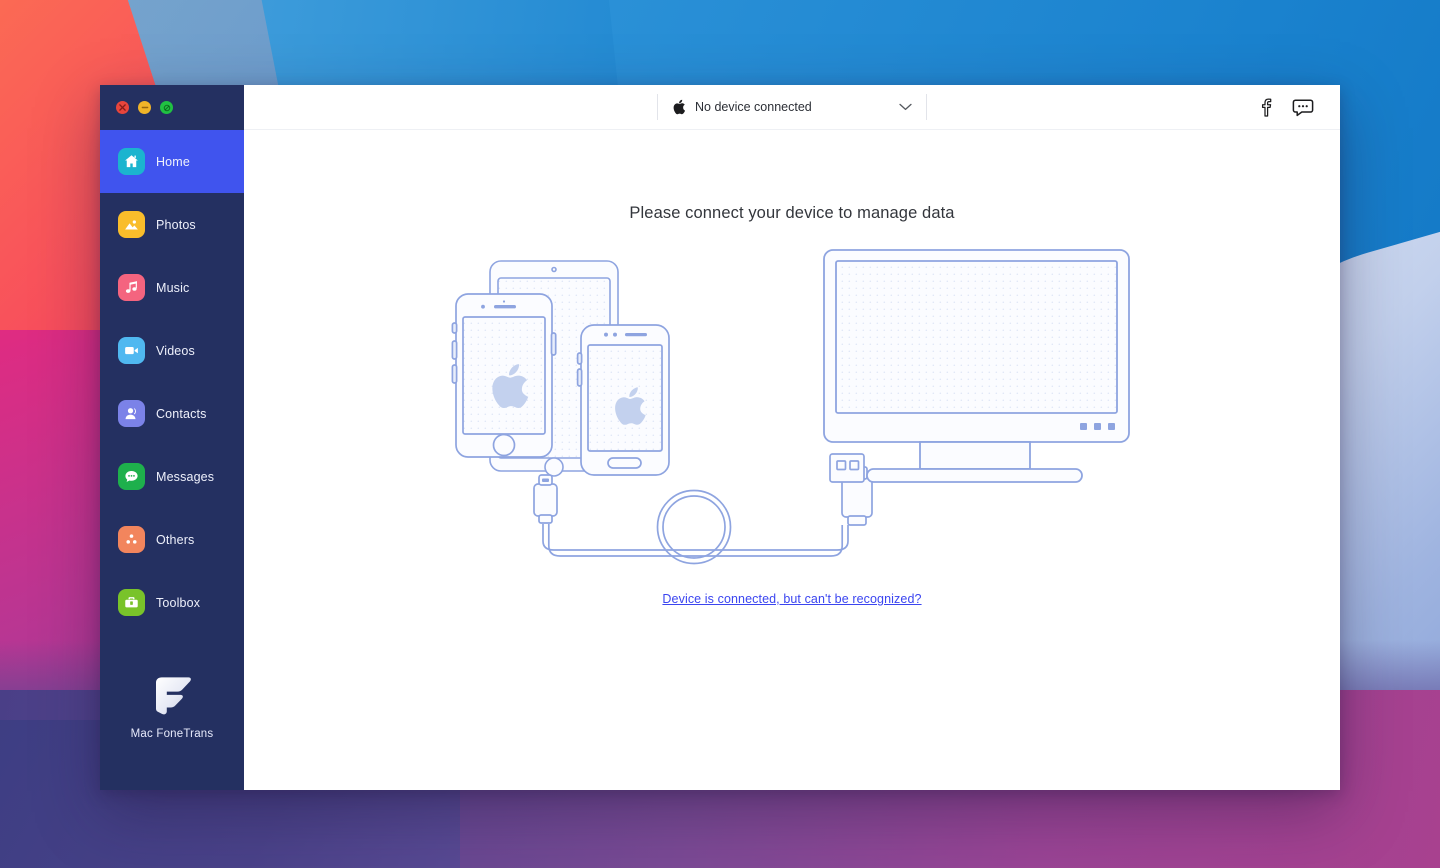 This screenshot has height=868, width=1440. Describe the element at coordinates (131, 350) in the screenshot. I see `videos-icon` at that location.